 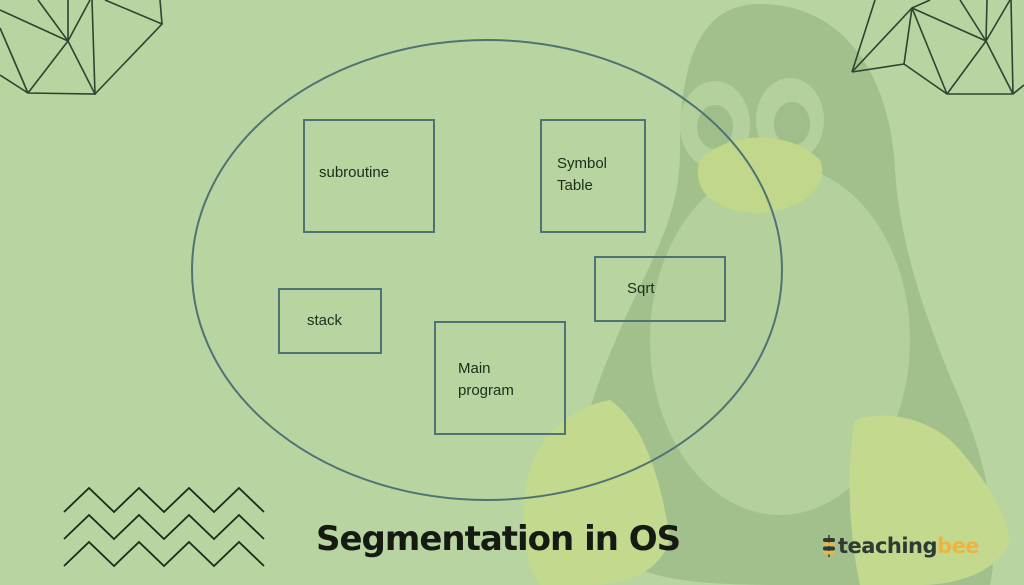 What do you see at coordinates (660, 289) in the screenshot?
I see `segment-sqrt` at bounding box center [660, 289].